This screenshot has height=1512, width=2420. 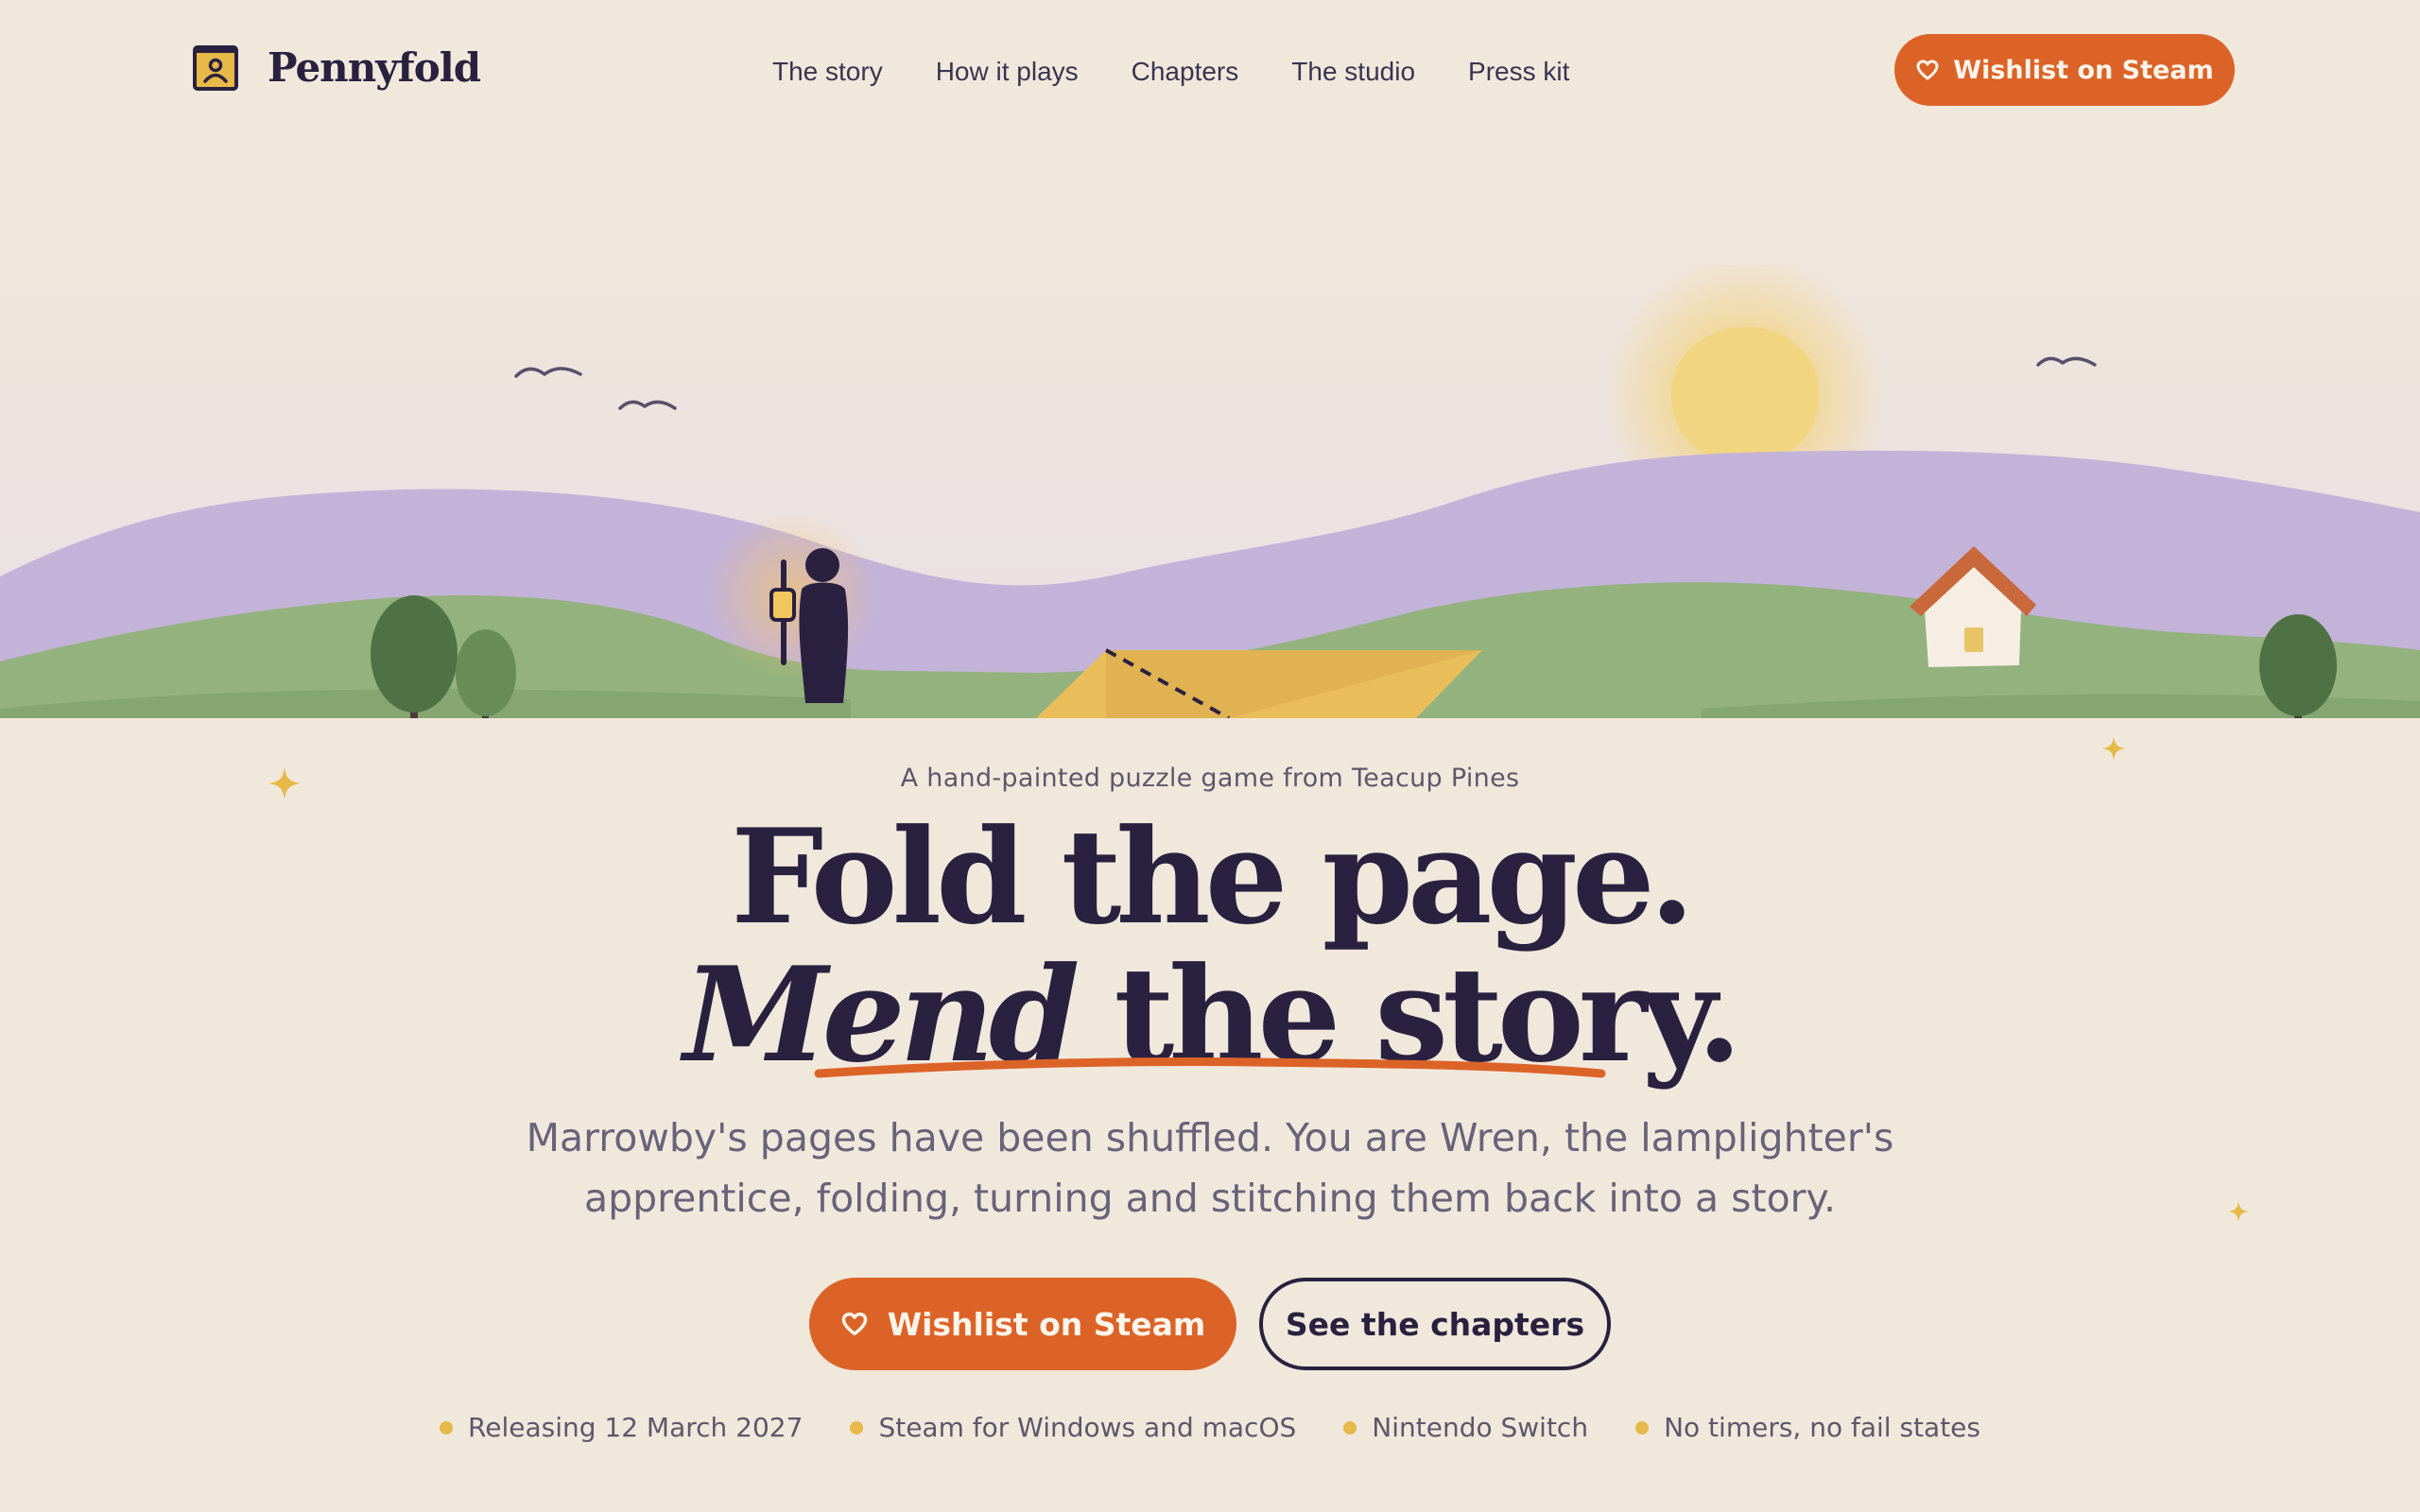 I want to click on fact-text: Nintendo Switch, so click(x=1480, y=1427).